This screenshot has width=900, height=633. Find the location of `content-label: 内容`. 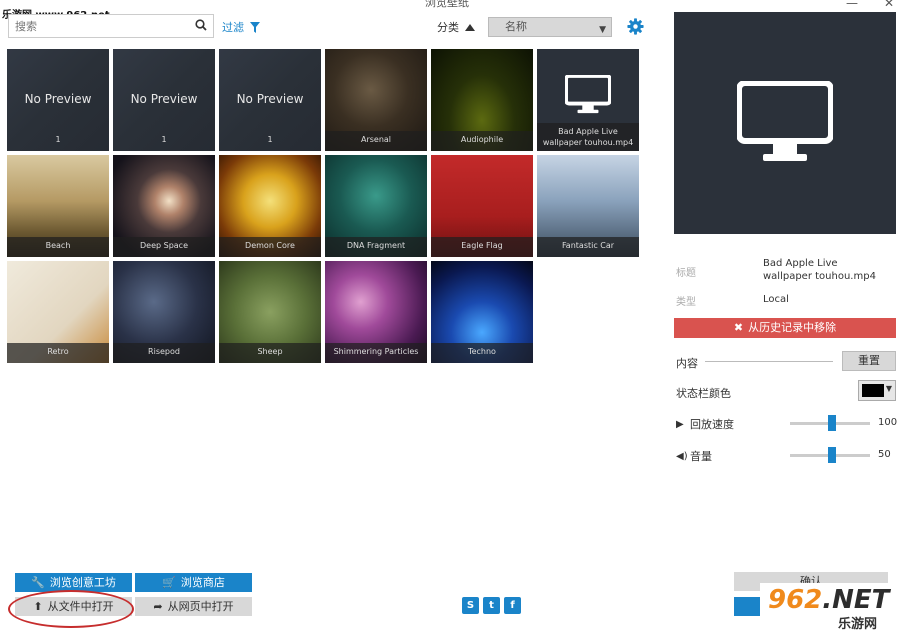

content-label: 内容 is located at coordinates (687, 363).